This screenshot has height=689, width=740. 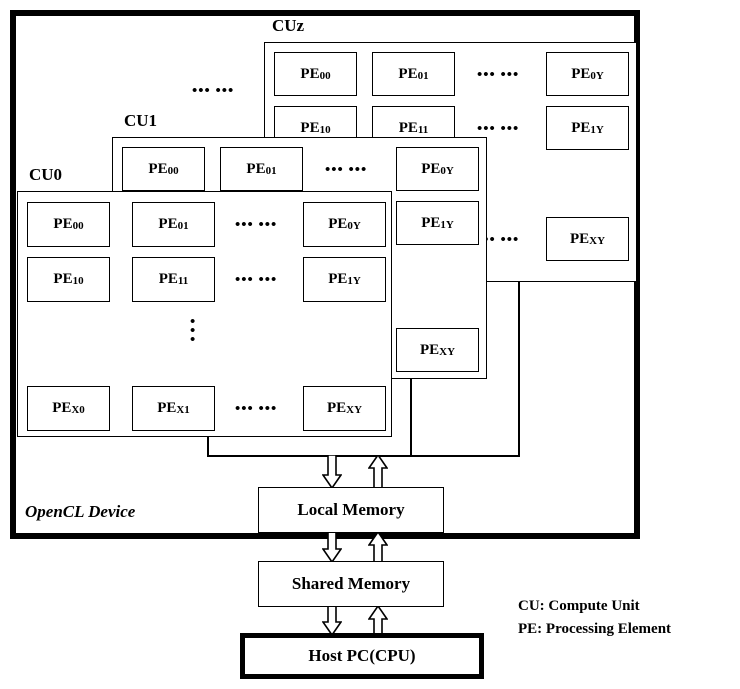 I want to click on pe-cuz-01: PE 01, so click(x=413, y=74).